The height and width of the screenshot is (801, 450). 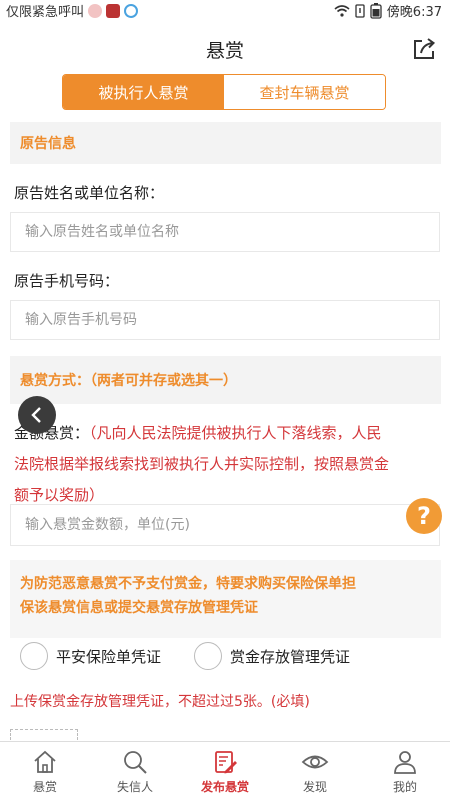 I want to click on back-button, so click(x=37, y=415).